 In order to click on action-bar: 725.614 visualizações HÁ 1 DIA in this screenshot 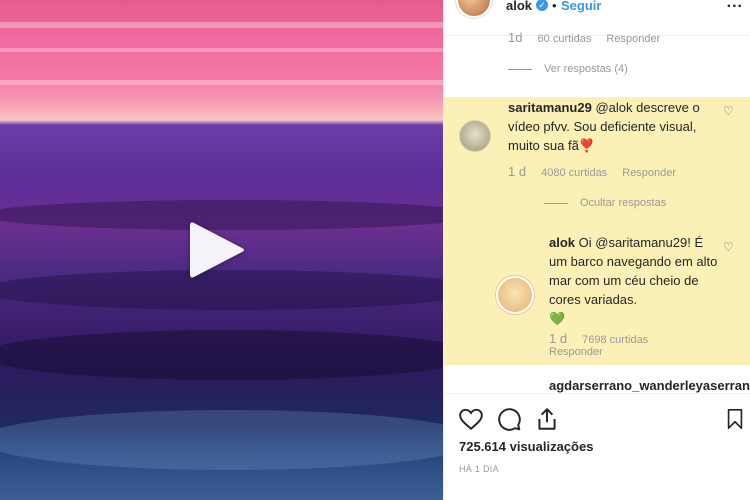, I will do `click(597, 446)`.